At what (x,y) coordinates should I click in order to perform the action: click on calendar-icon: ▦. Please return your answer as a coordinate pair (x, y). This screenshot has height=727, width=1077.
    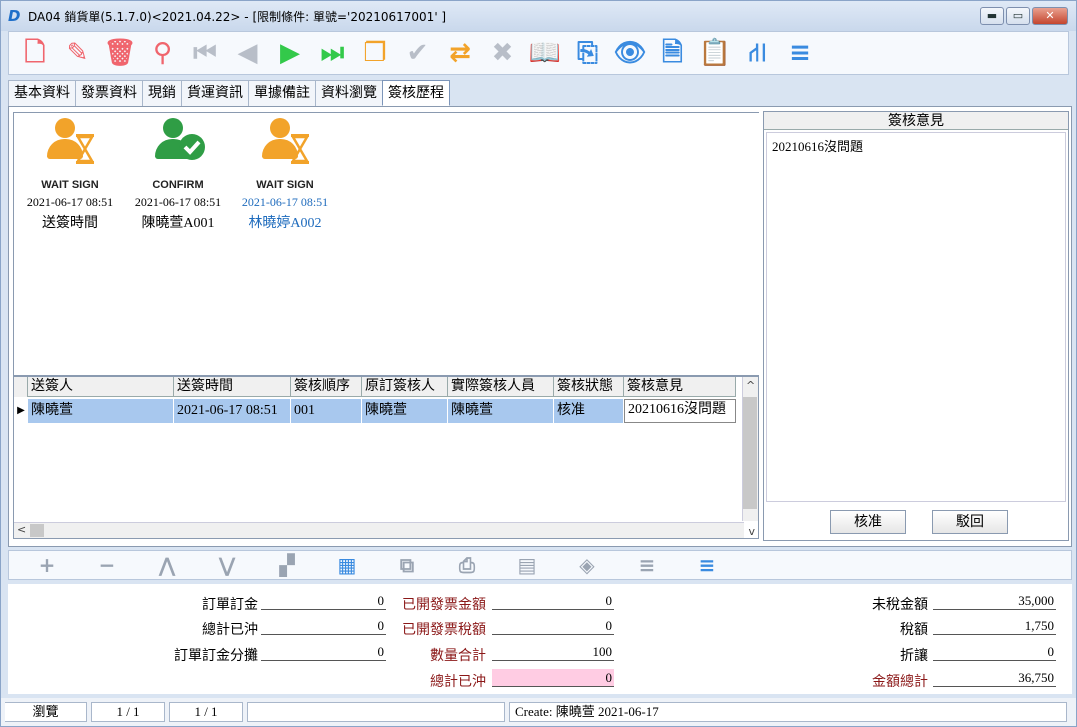
    Looking at the image, I should click on (347, 565).